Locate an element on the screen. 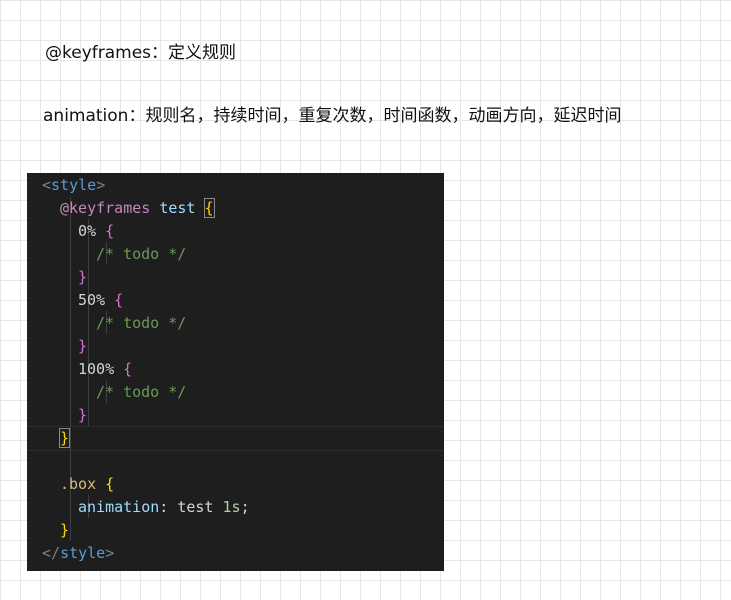  indent-guide is located at coordinates (88, 322).